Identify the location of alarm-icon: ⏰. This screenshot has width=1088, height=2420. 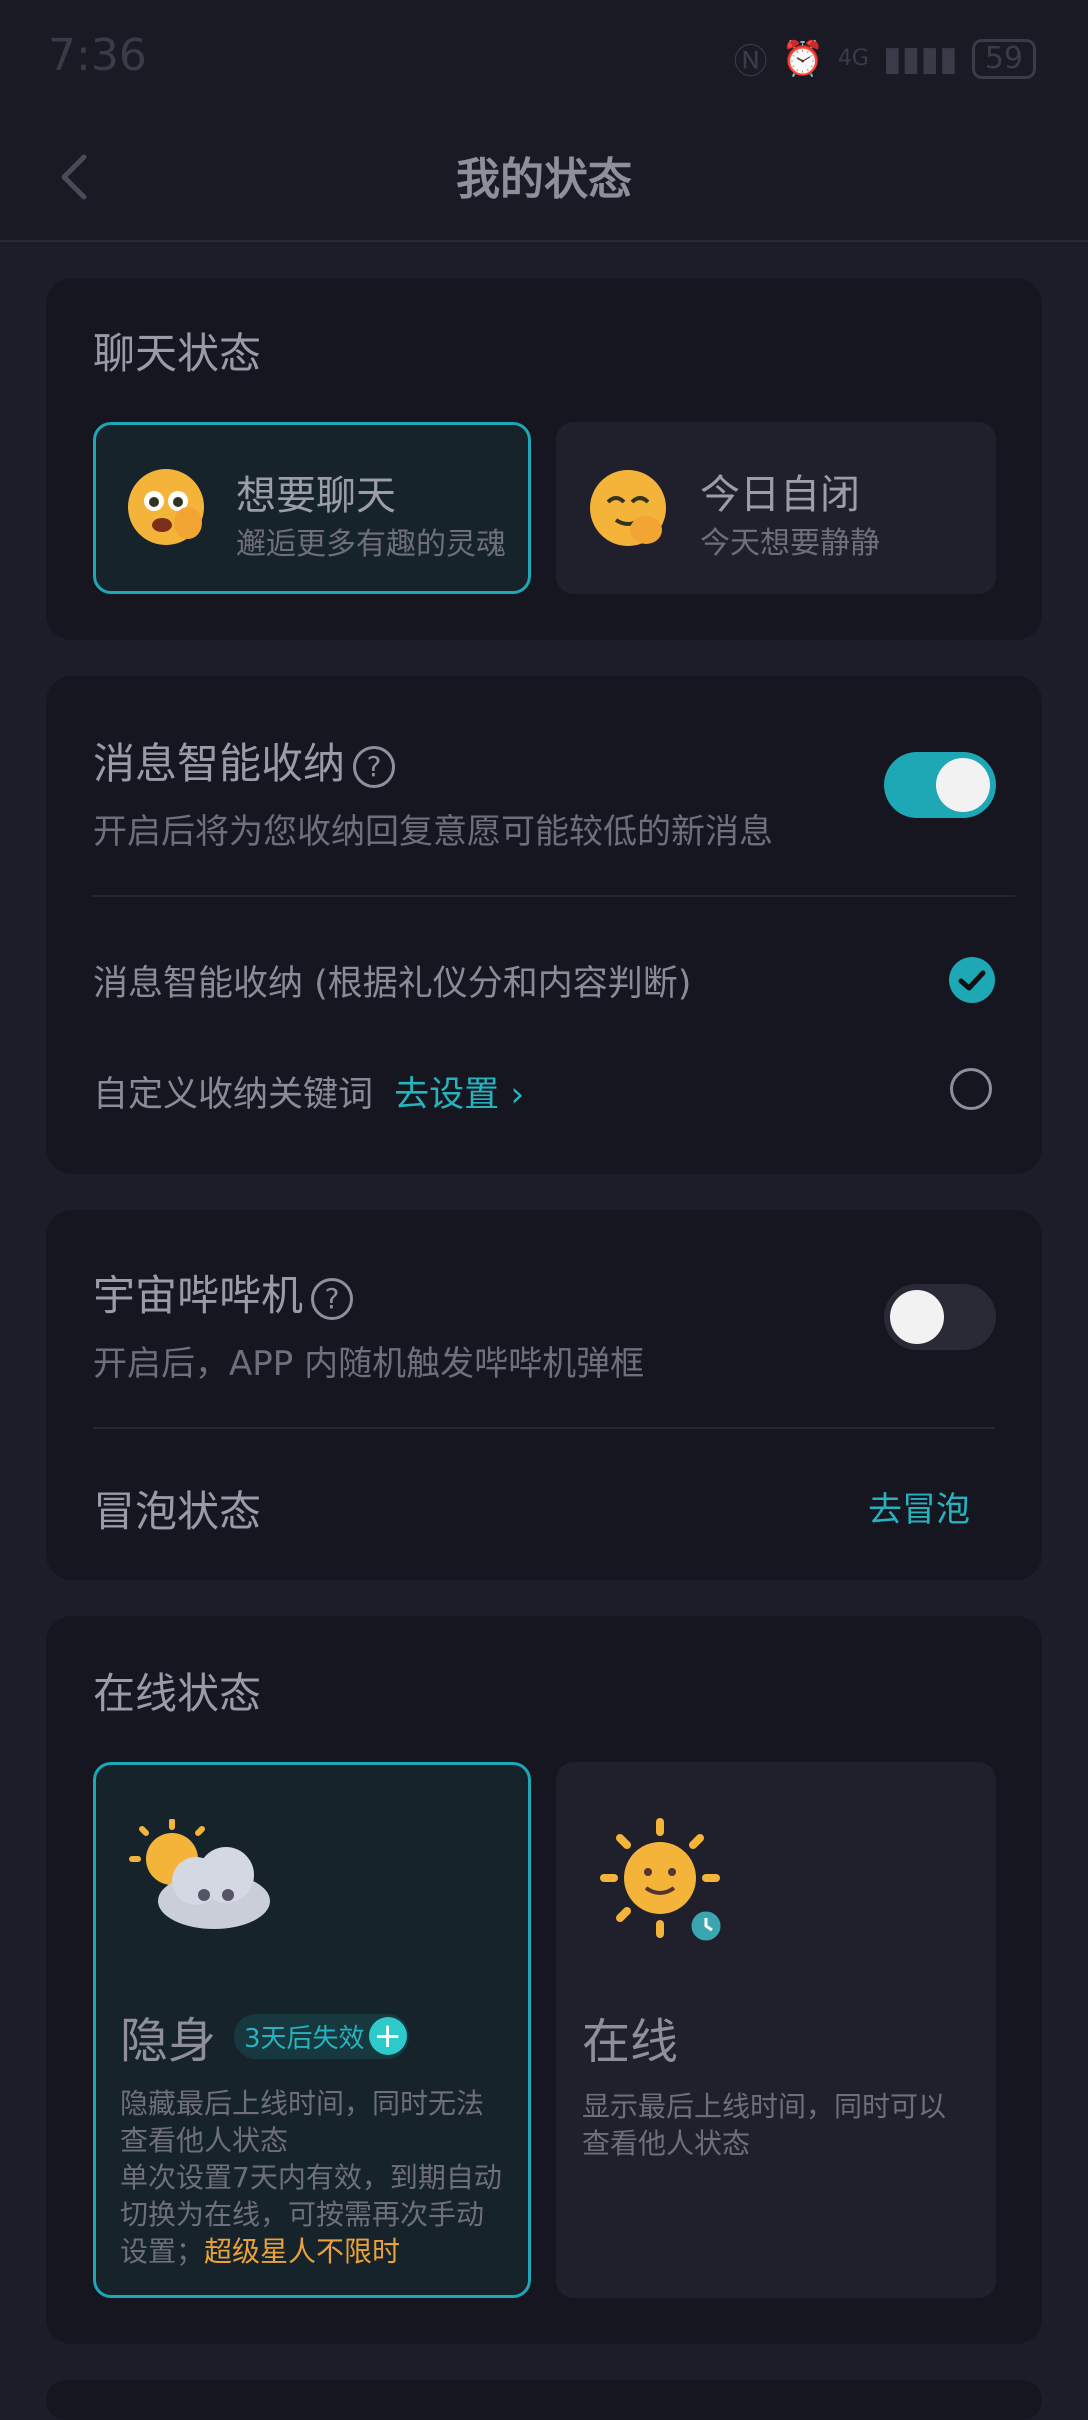
(802, 58).